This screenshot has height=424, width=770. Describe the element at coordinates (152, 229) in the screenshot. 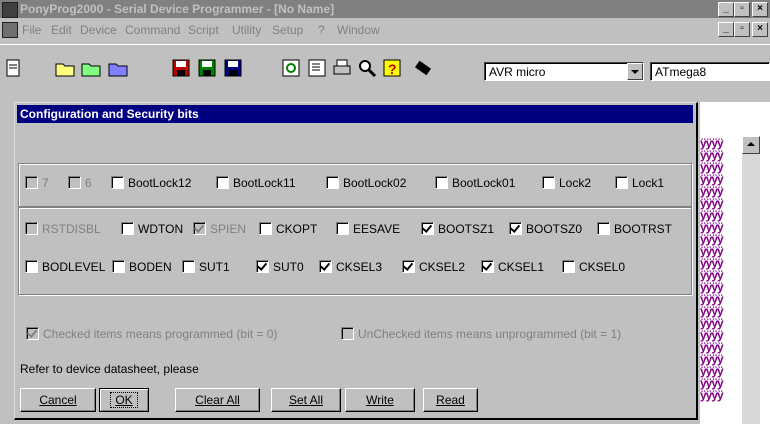

I see `fuse-wdton-checkbox: WDTON` at that location.